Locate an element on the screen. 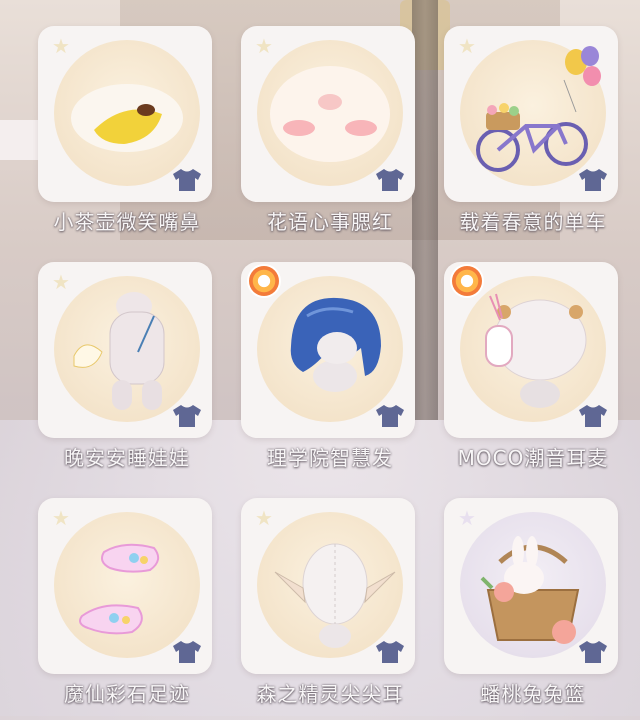 This screenshot has height=720, width=640. item-cell: ★ 晚安安睡娃娃 is located at coordinates (127, 366).